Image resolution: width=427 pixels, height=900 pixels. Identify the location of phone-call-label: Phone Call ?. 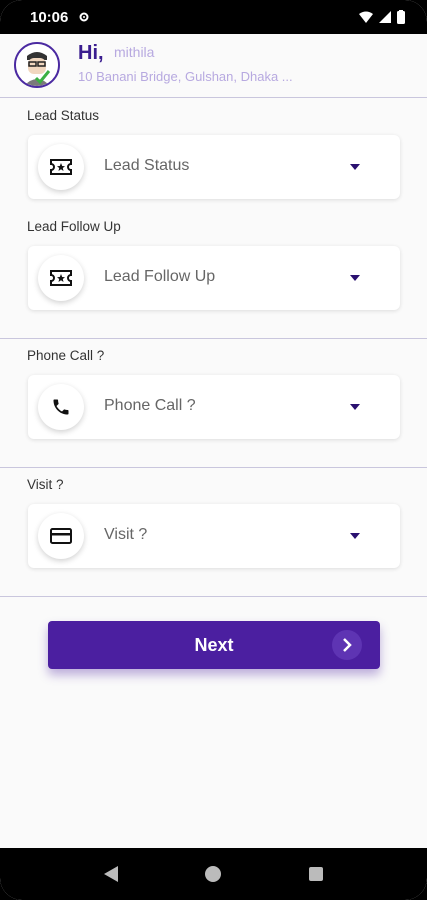
(66, 355).